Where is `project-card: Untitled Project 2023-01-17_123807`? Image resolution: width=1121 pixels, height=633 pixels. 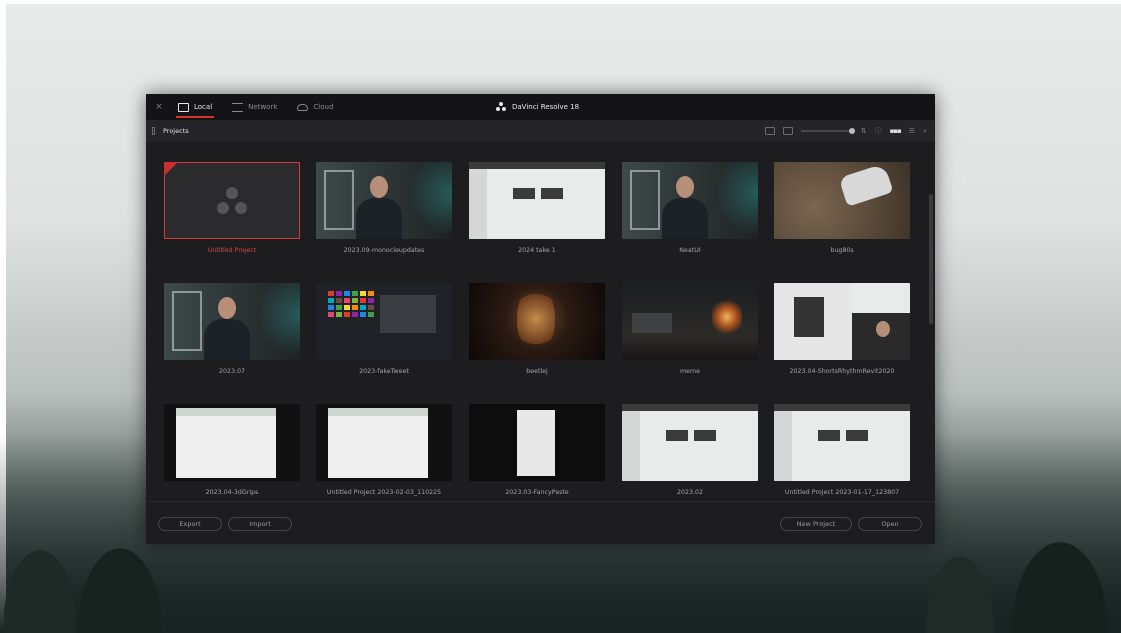 project-card: Untitled Project 2023-01-17_123807 is located at coordinates (842, 450).